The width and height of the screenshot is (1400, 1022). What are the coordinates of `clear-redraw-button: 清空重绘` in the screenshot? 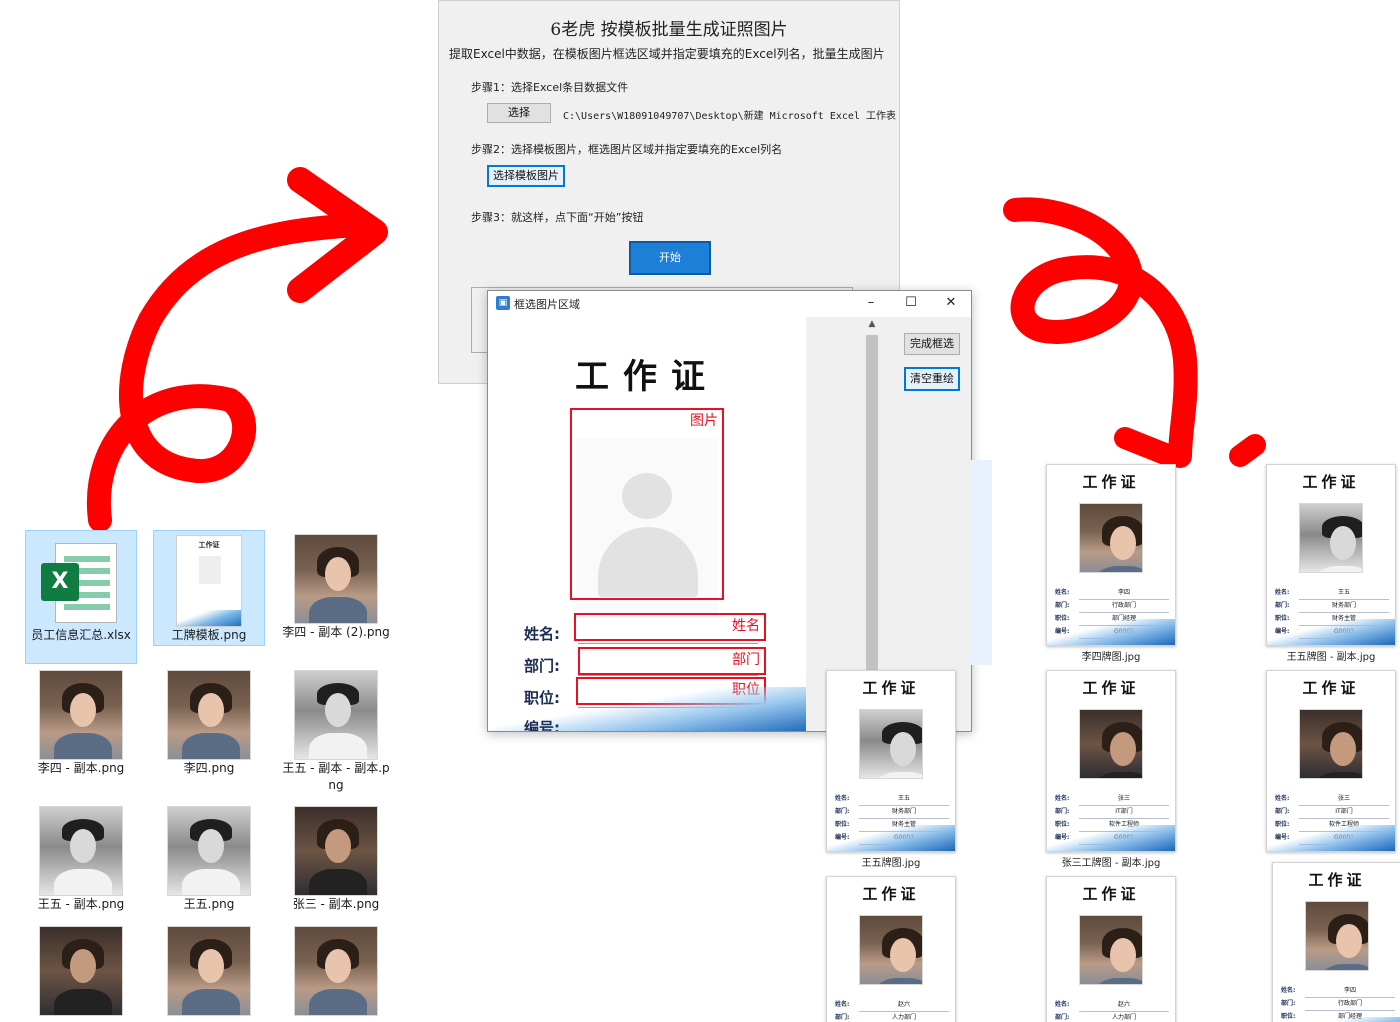 It's located at (932, 379).